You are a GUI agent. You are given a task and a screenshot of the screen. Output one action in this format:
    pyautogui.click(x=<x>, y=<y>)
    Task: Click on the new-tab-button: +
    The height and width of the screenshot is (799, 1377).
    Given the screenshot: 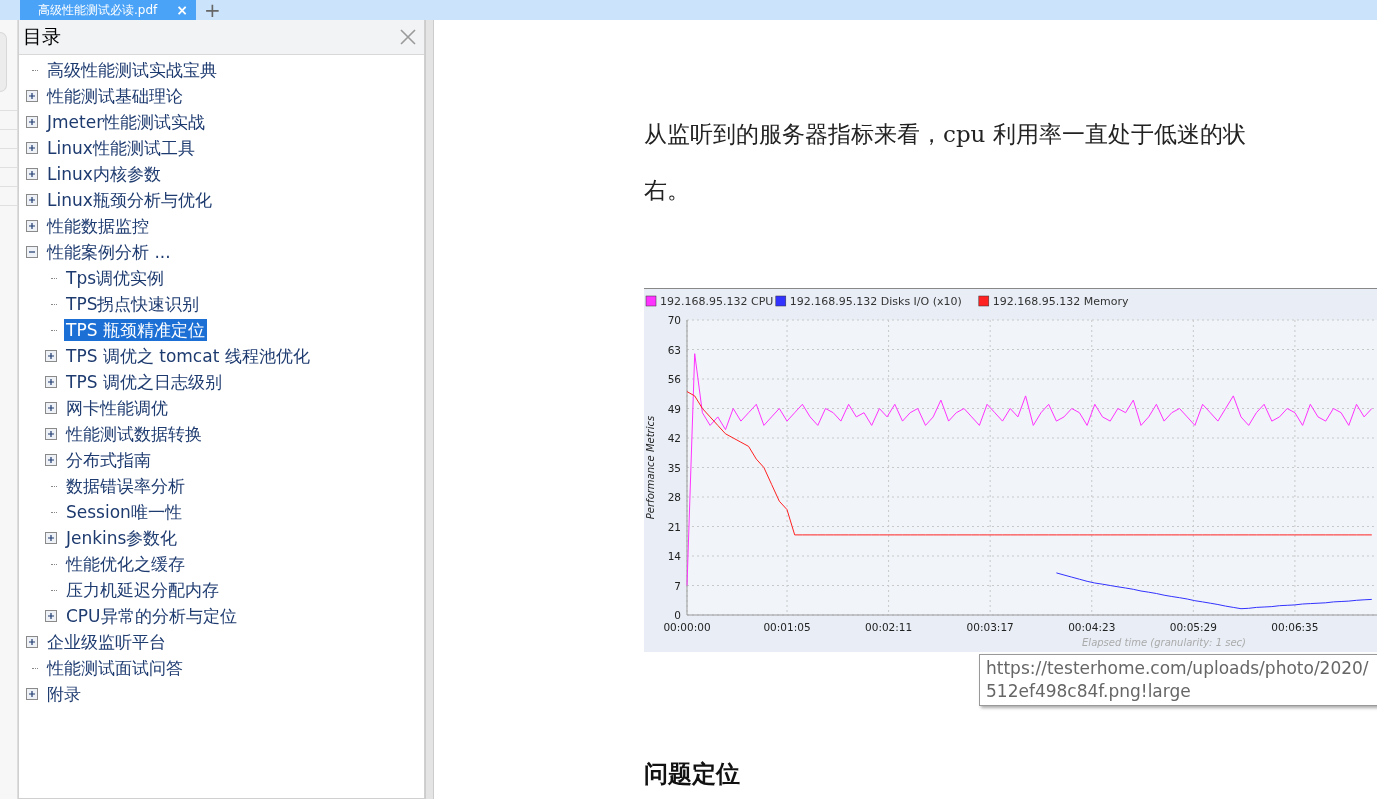 What is the action you would take?
    pyautogui.click(x=212, y=10)
    